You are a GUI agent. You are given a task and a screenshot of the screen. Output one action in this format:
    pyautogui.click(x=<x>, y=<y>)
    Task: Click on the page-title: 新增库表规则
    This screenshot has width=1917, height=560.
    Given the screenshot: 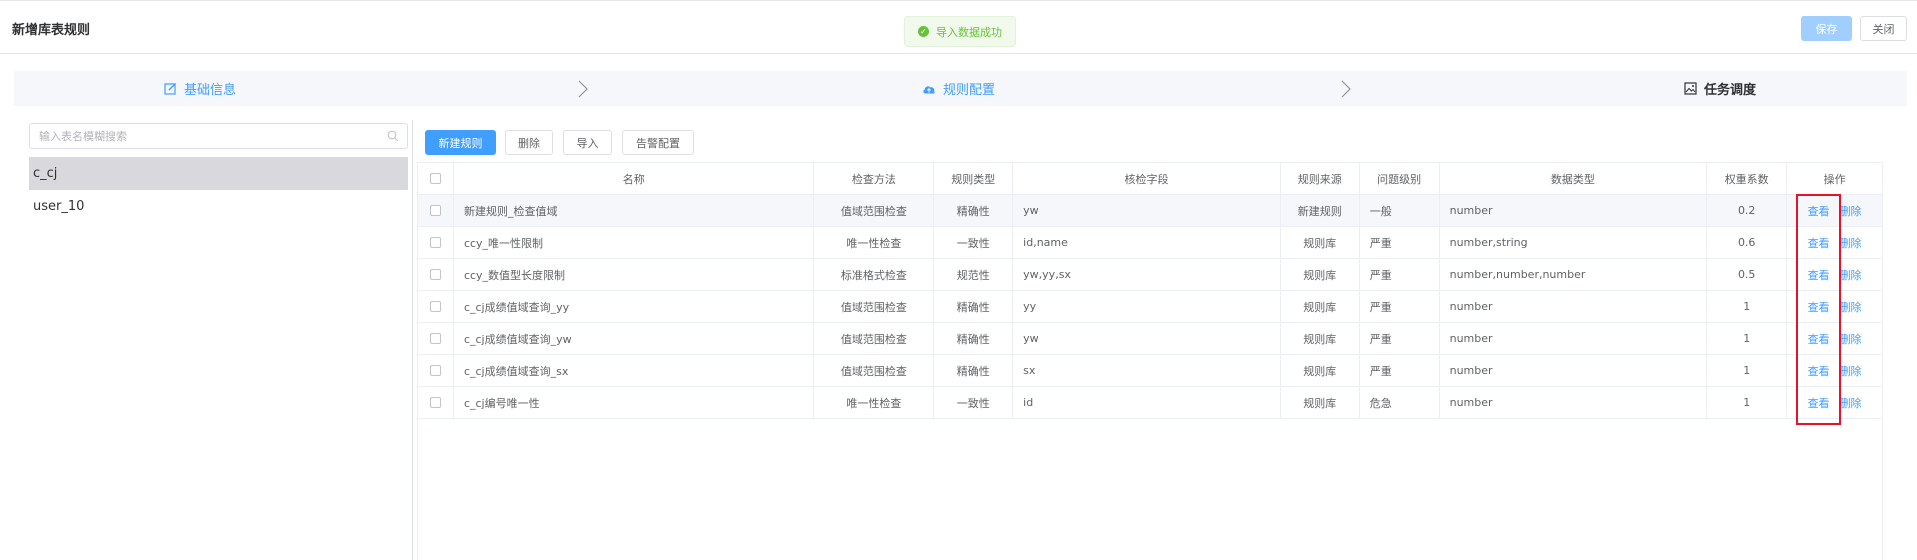 What is the action you would take?
    pyautogui.click(x=51, y=30)
    